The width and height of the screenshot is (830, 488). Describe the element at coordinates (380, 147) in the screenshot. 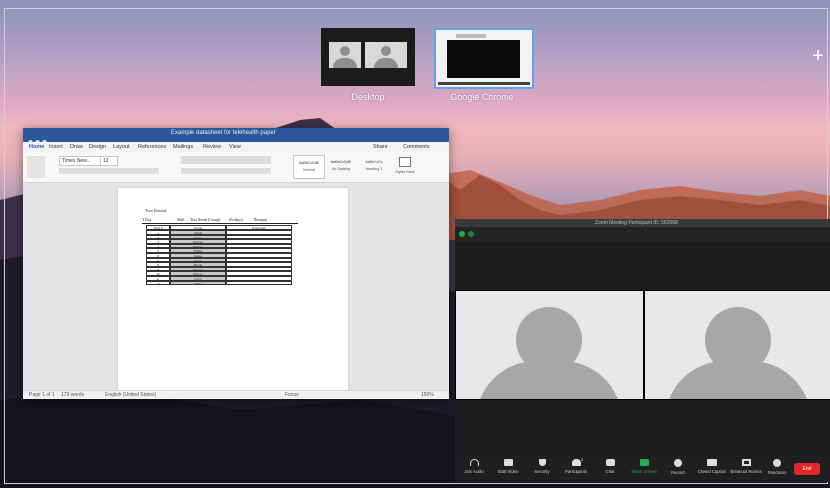

I see `share-button: Share` at that location.